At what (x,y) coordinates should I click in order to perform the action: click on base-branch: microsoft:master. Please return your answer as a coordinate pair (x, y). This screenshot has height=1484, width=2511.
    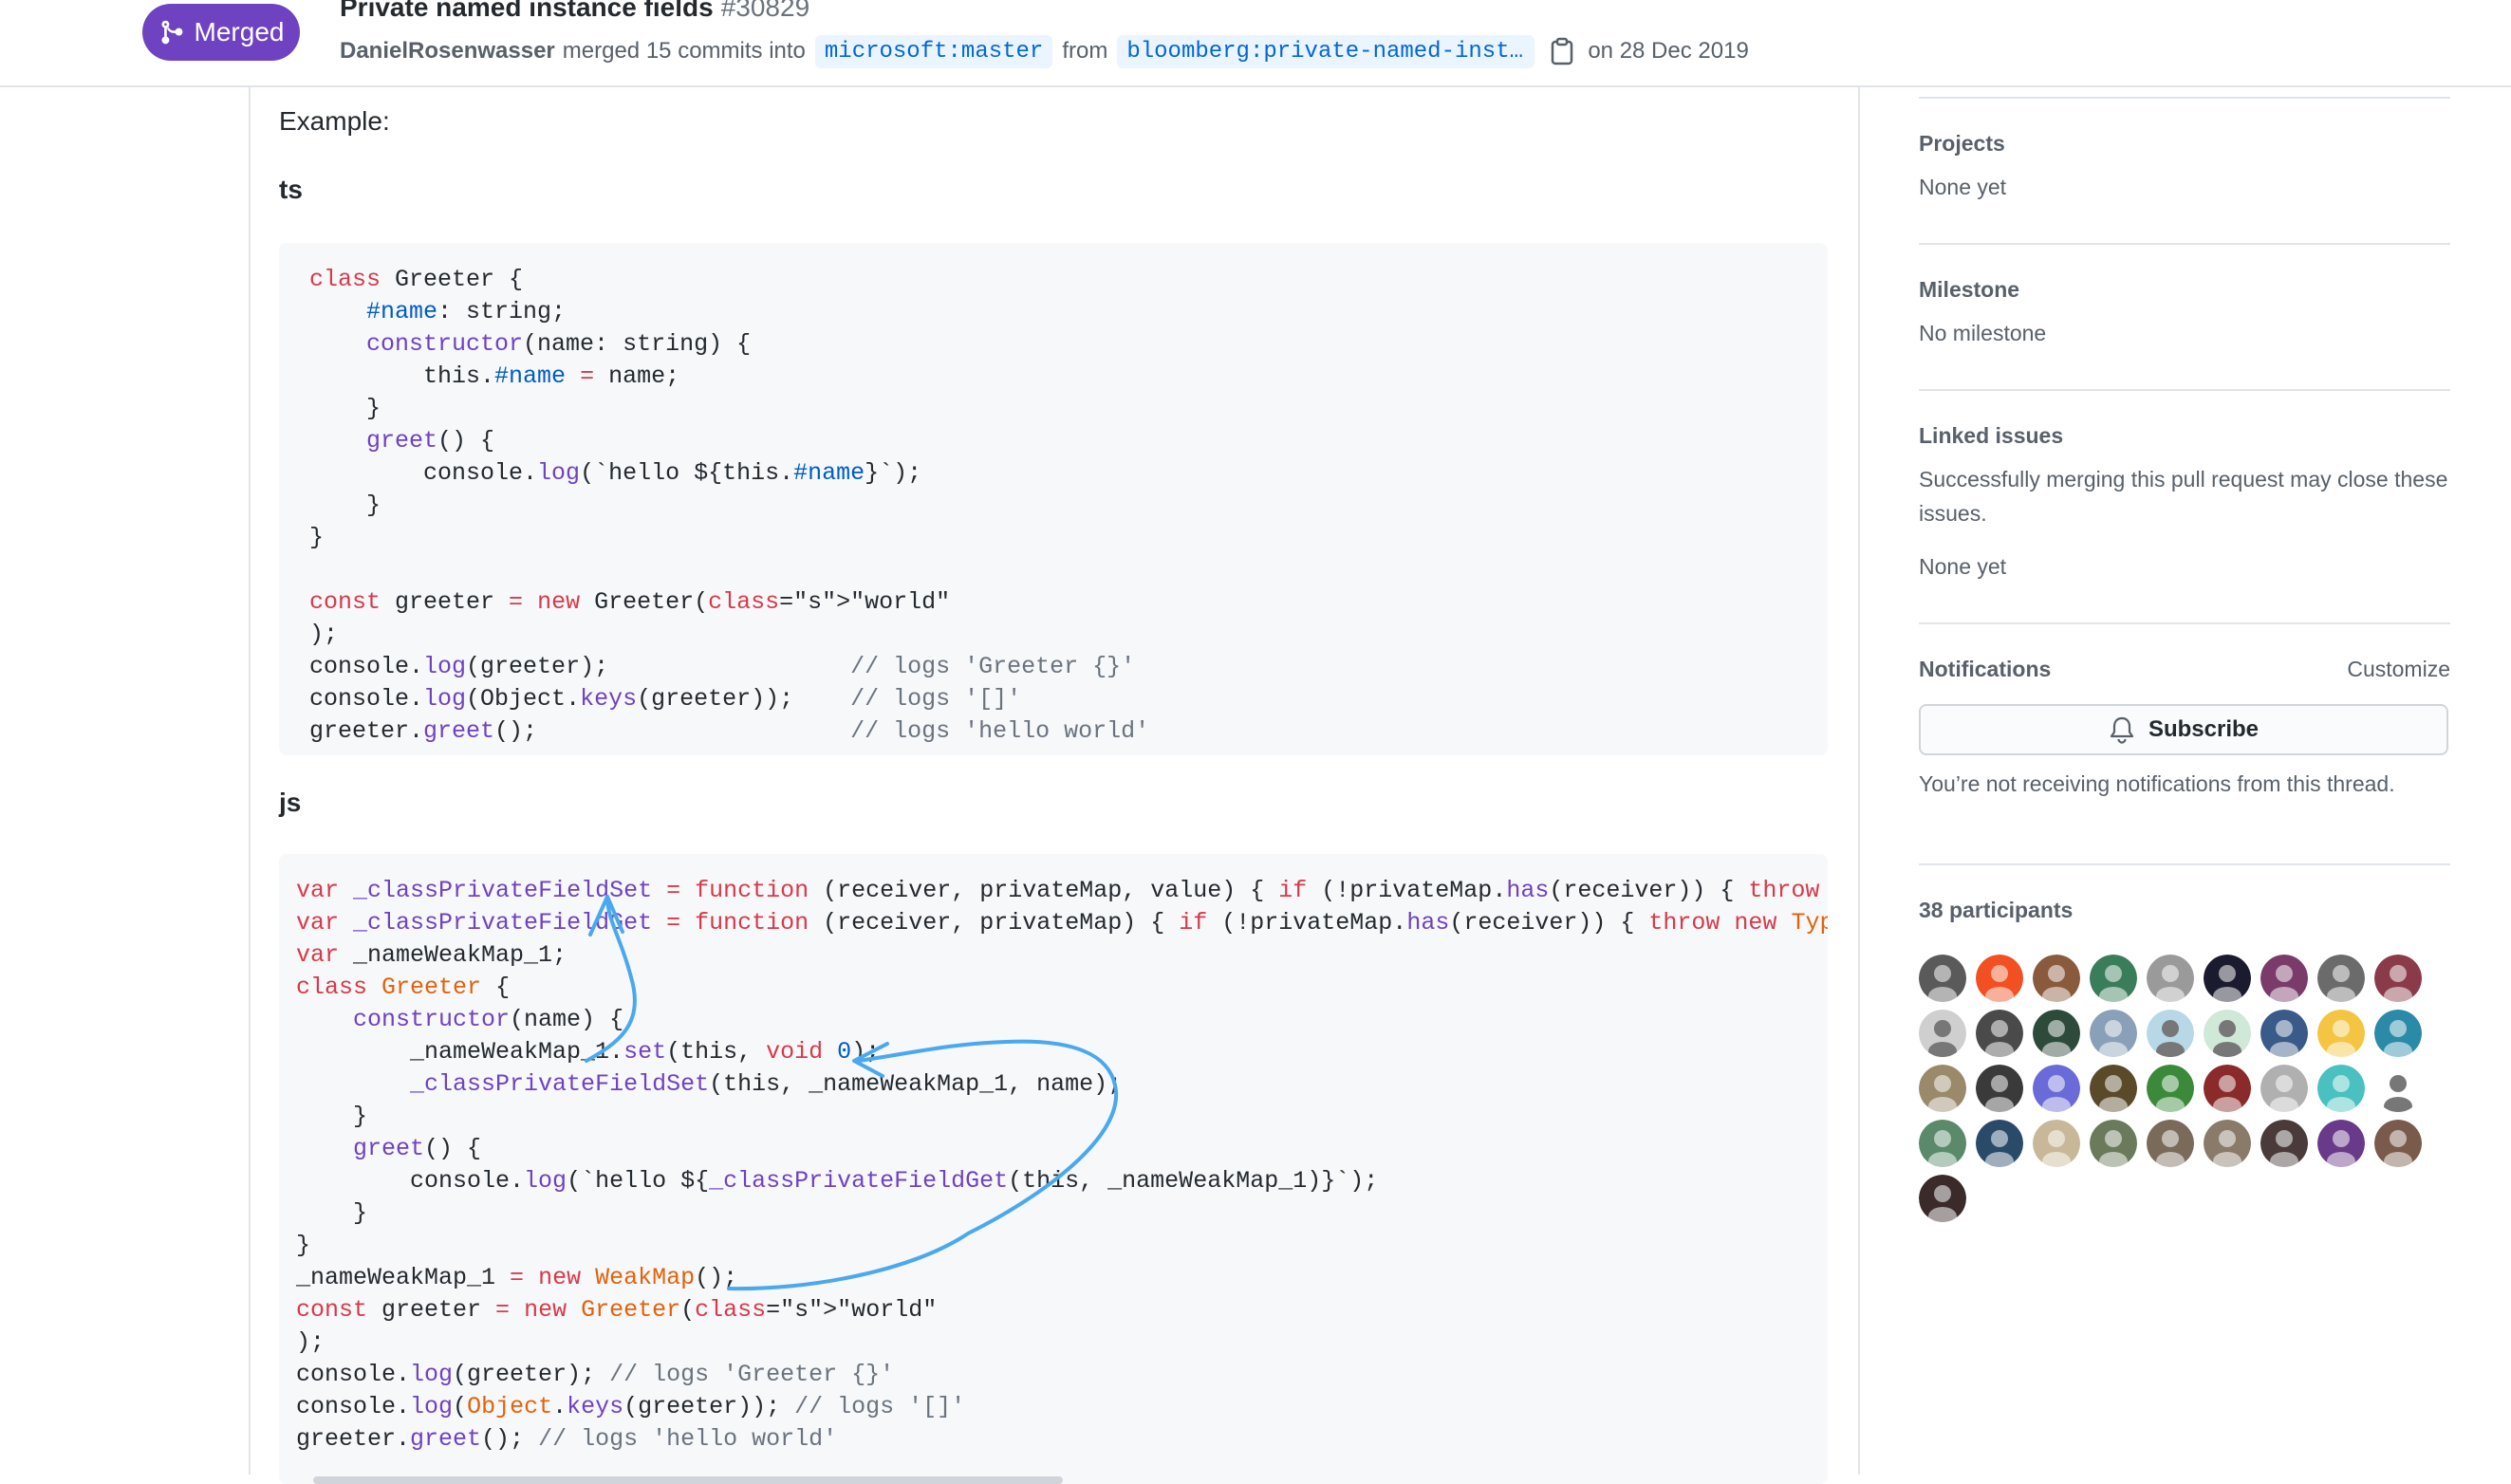
    Looking at the image, I should click on (933, 51).